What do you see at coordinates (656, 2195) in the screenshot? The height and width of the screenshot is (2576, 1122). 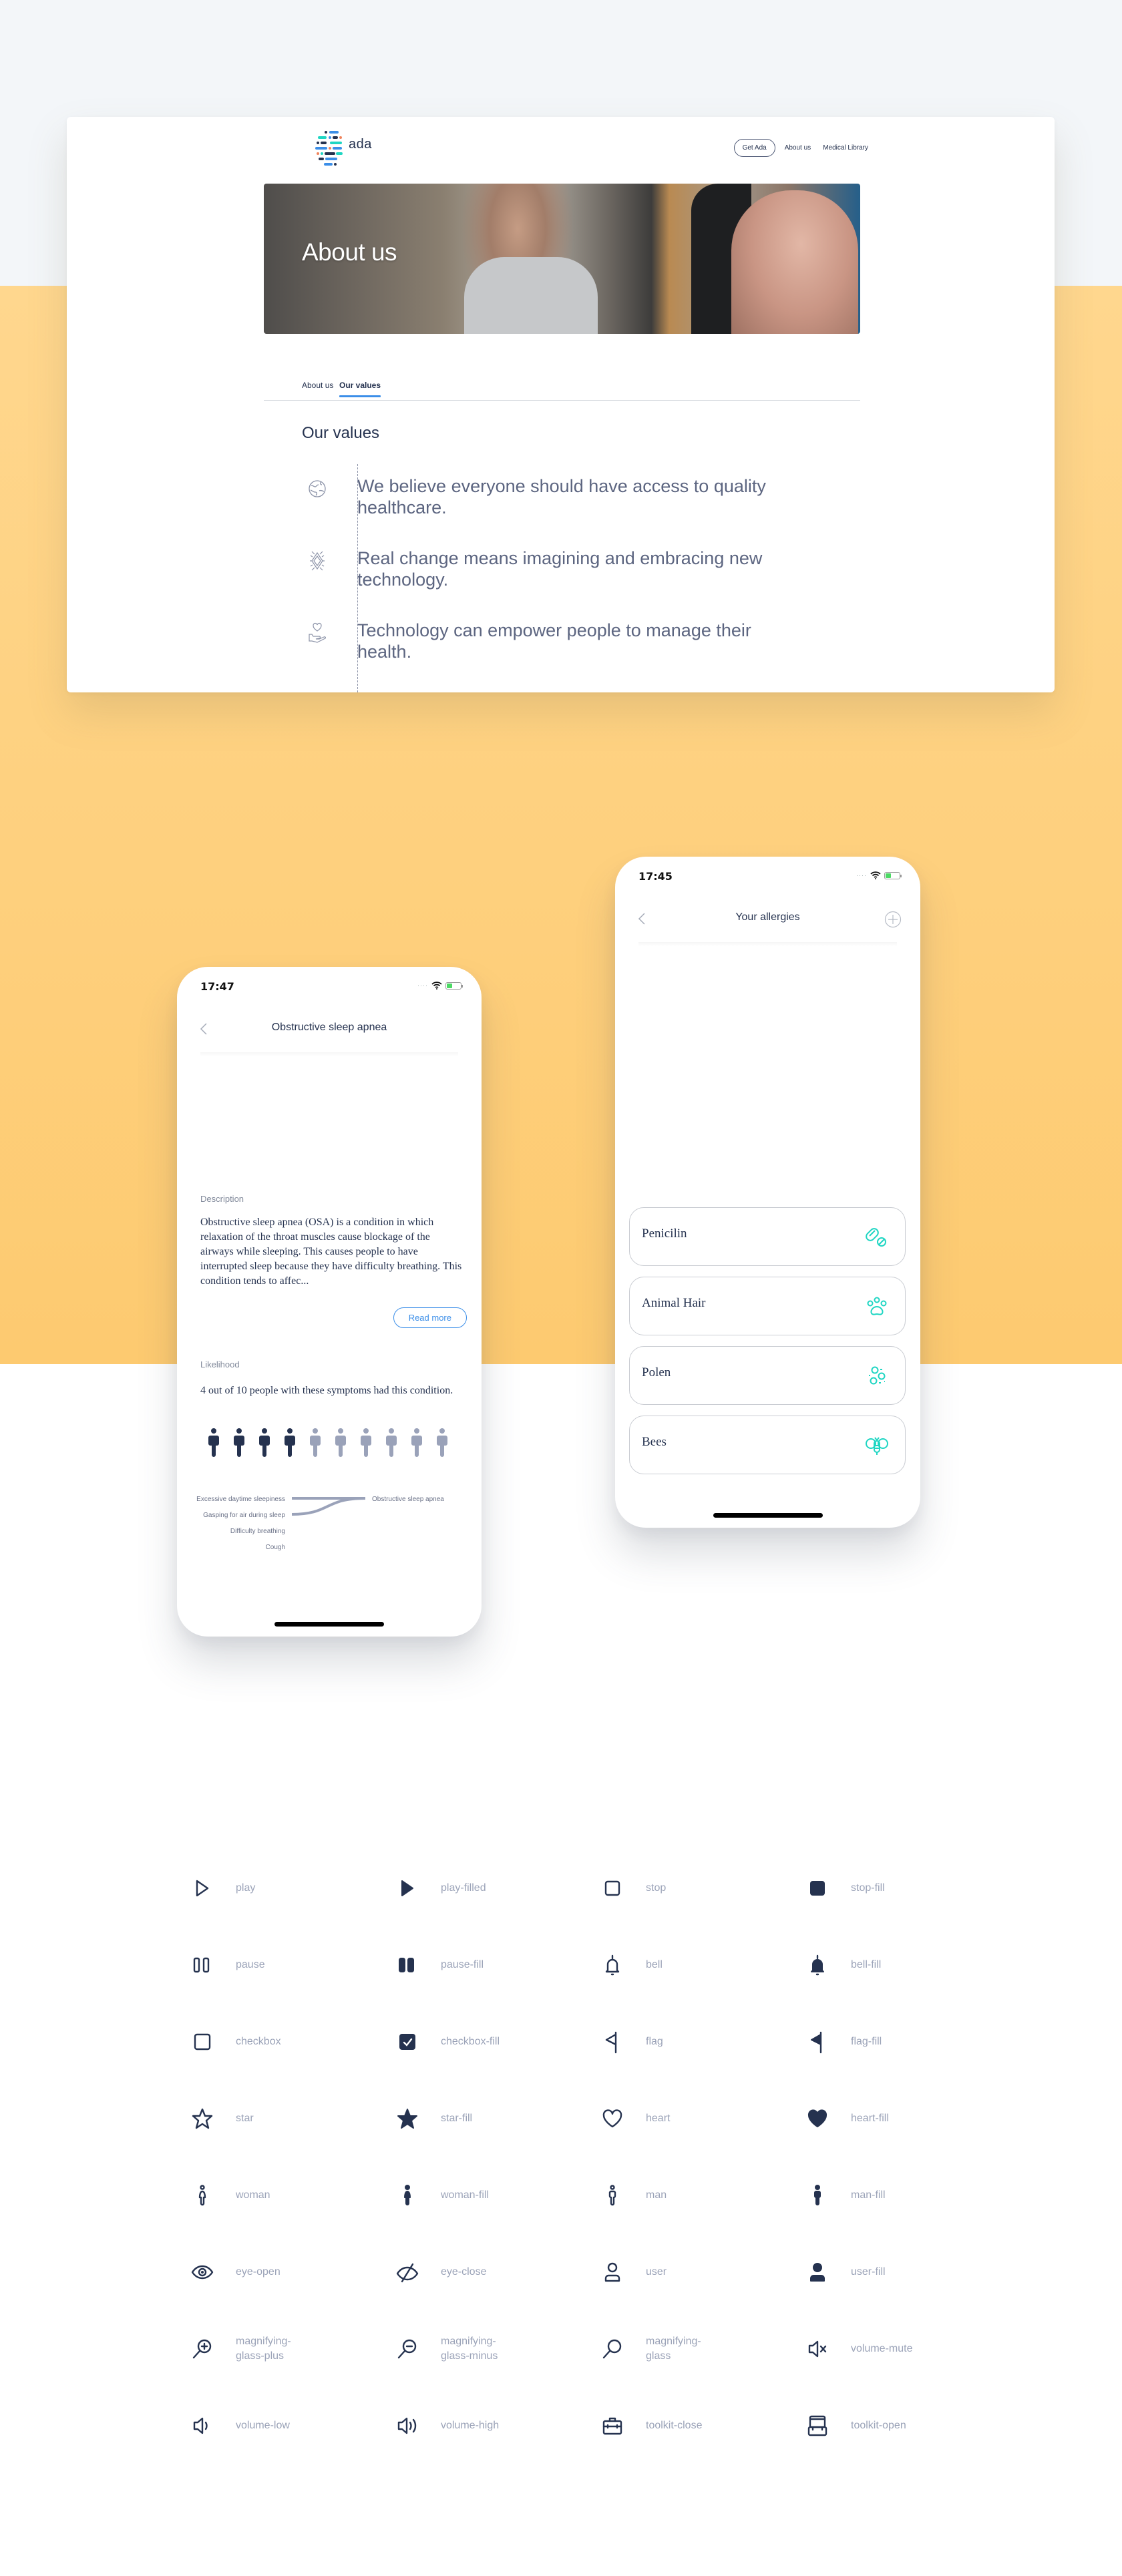 I see `icon-label: man` at bounding box center [656, 2195].